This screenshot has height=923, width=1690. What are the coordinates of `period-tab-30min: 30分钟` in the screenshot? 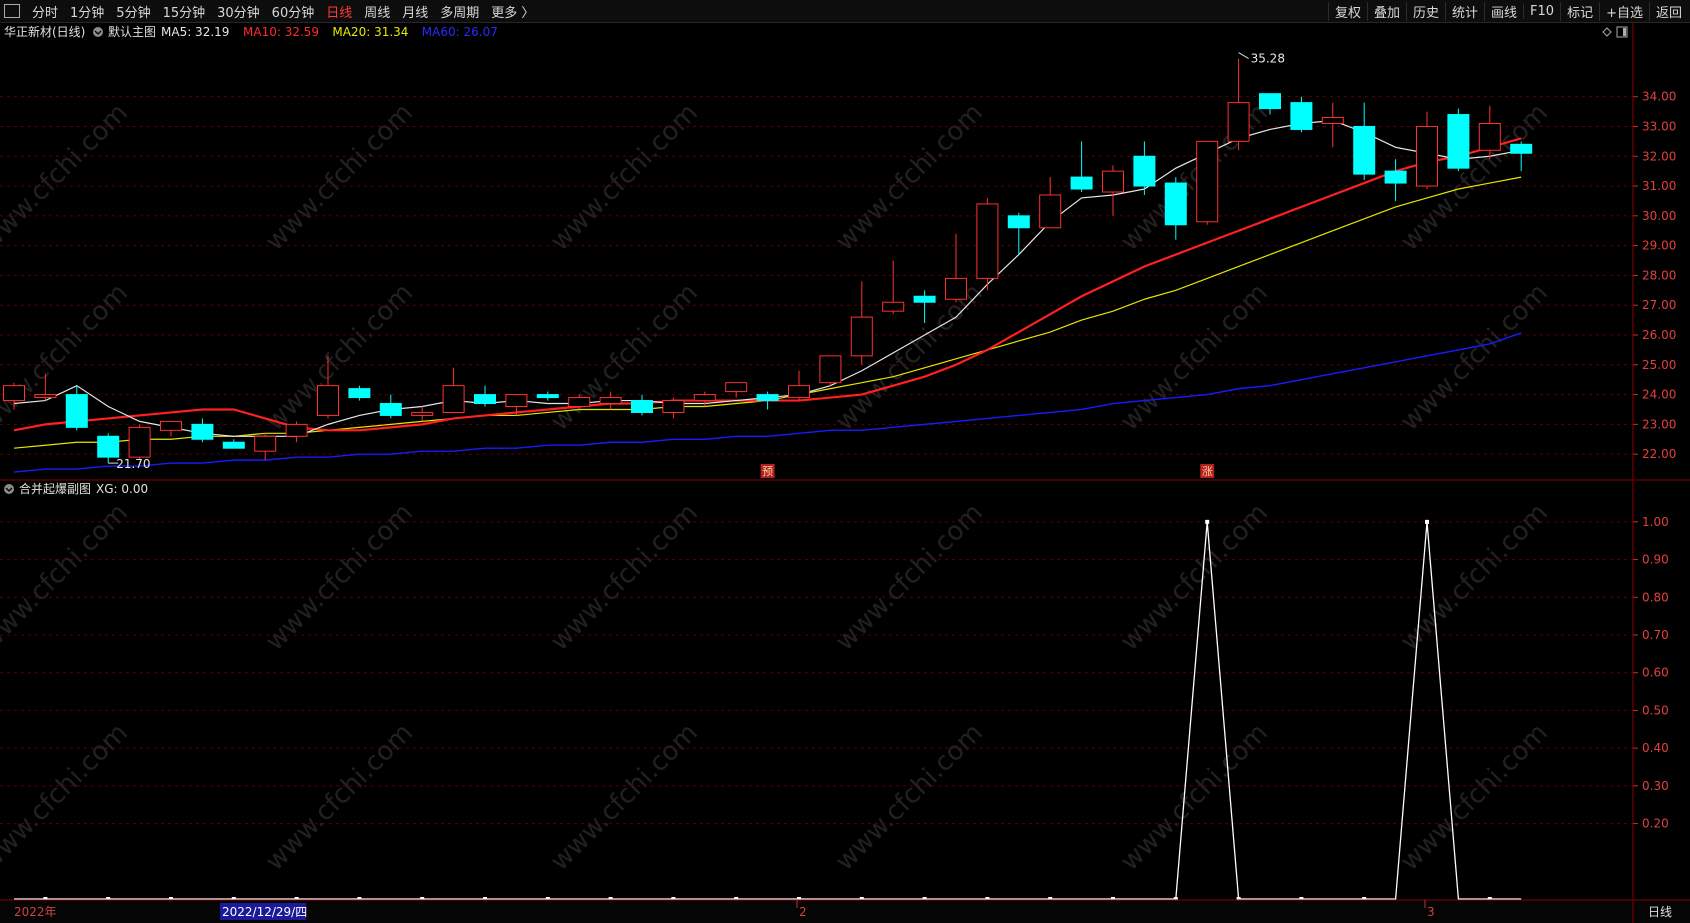 It's located at (238, 11).